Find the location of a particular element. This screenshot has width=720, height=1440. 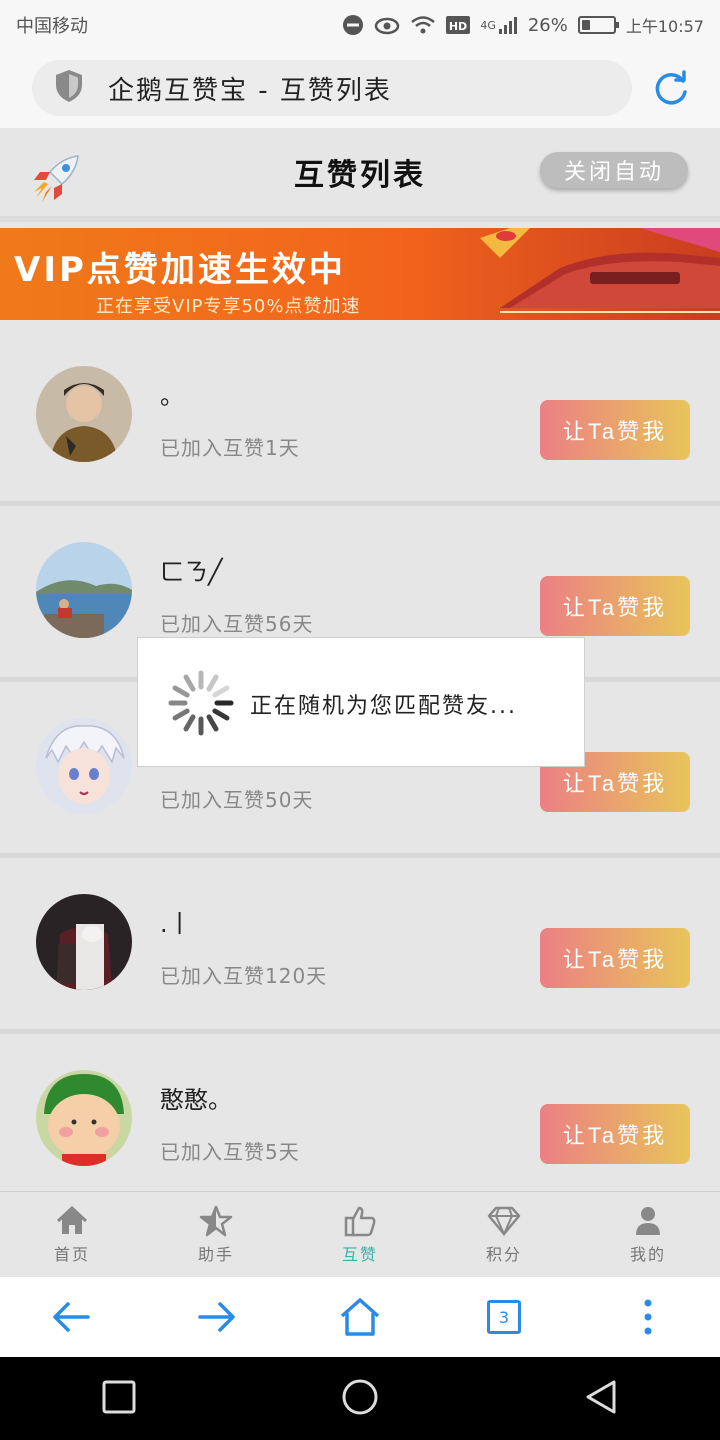

diamond-icon is located at coordinates (504, 1221).